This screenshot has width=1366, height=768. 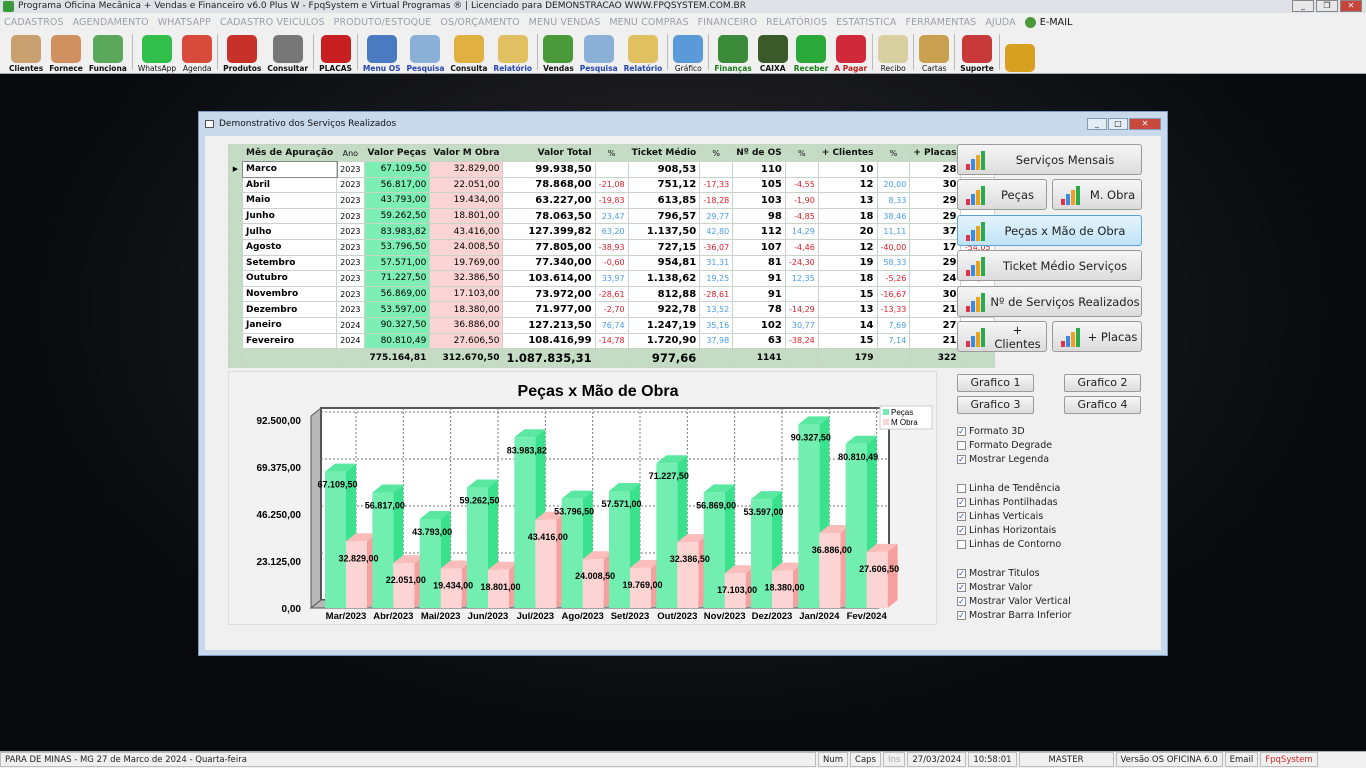 What do you see at coordinates (397, 278) in the screenshot?
I see `table-cell: 71.227,50` at bounding box center [397, 278].